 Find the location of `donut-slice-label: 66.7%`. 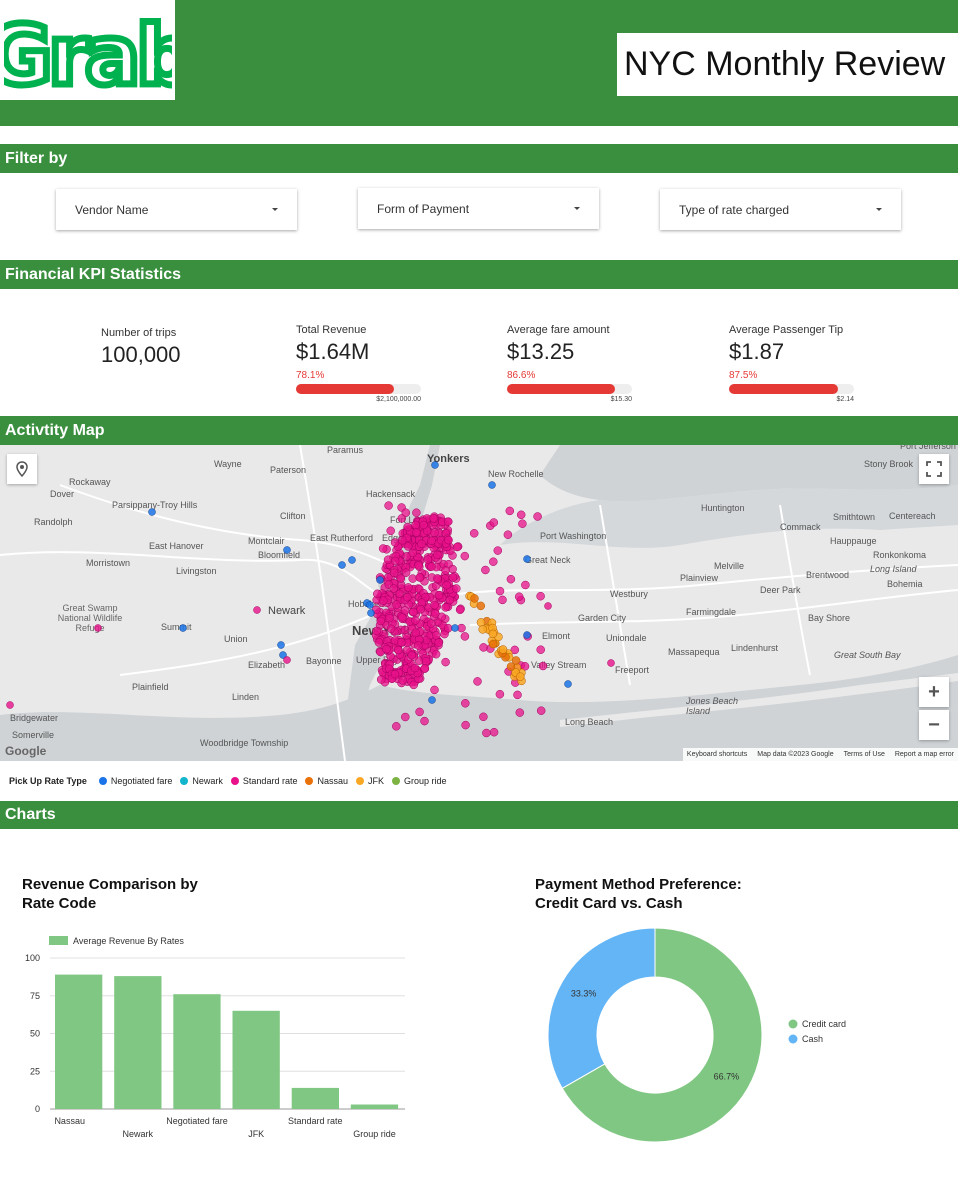

donut-slice-label: 66.7% is located at coordinates (727, 1076).